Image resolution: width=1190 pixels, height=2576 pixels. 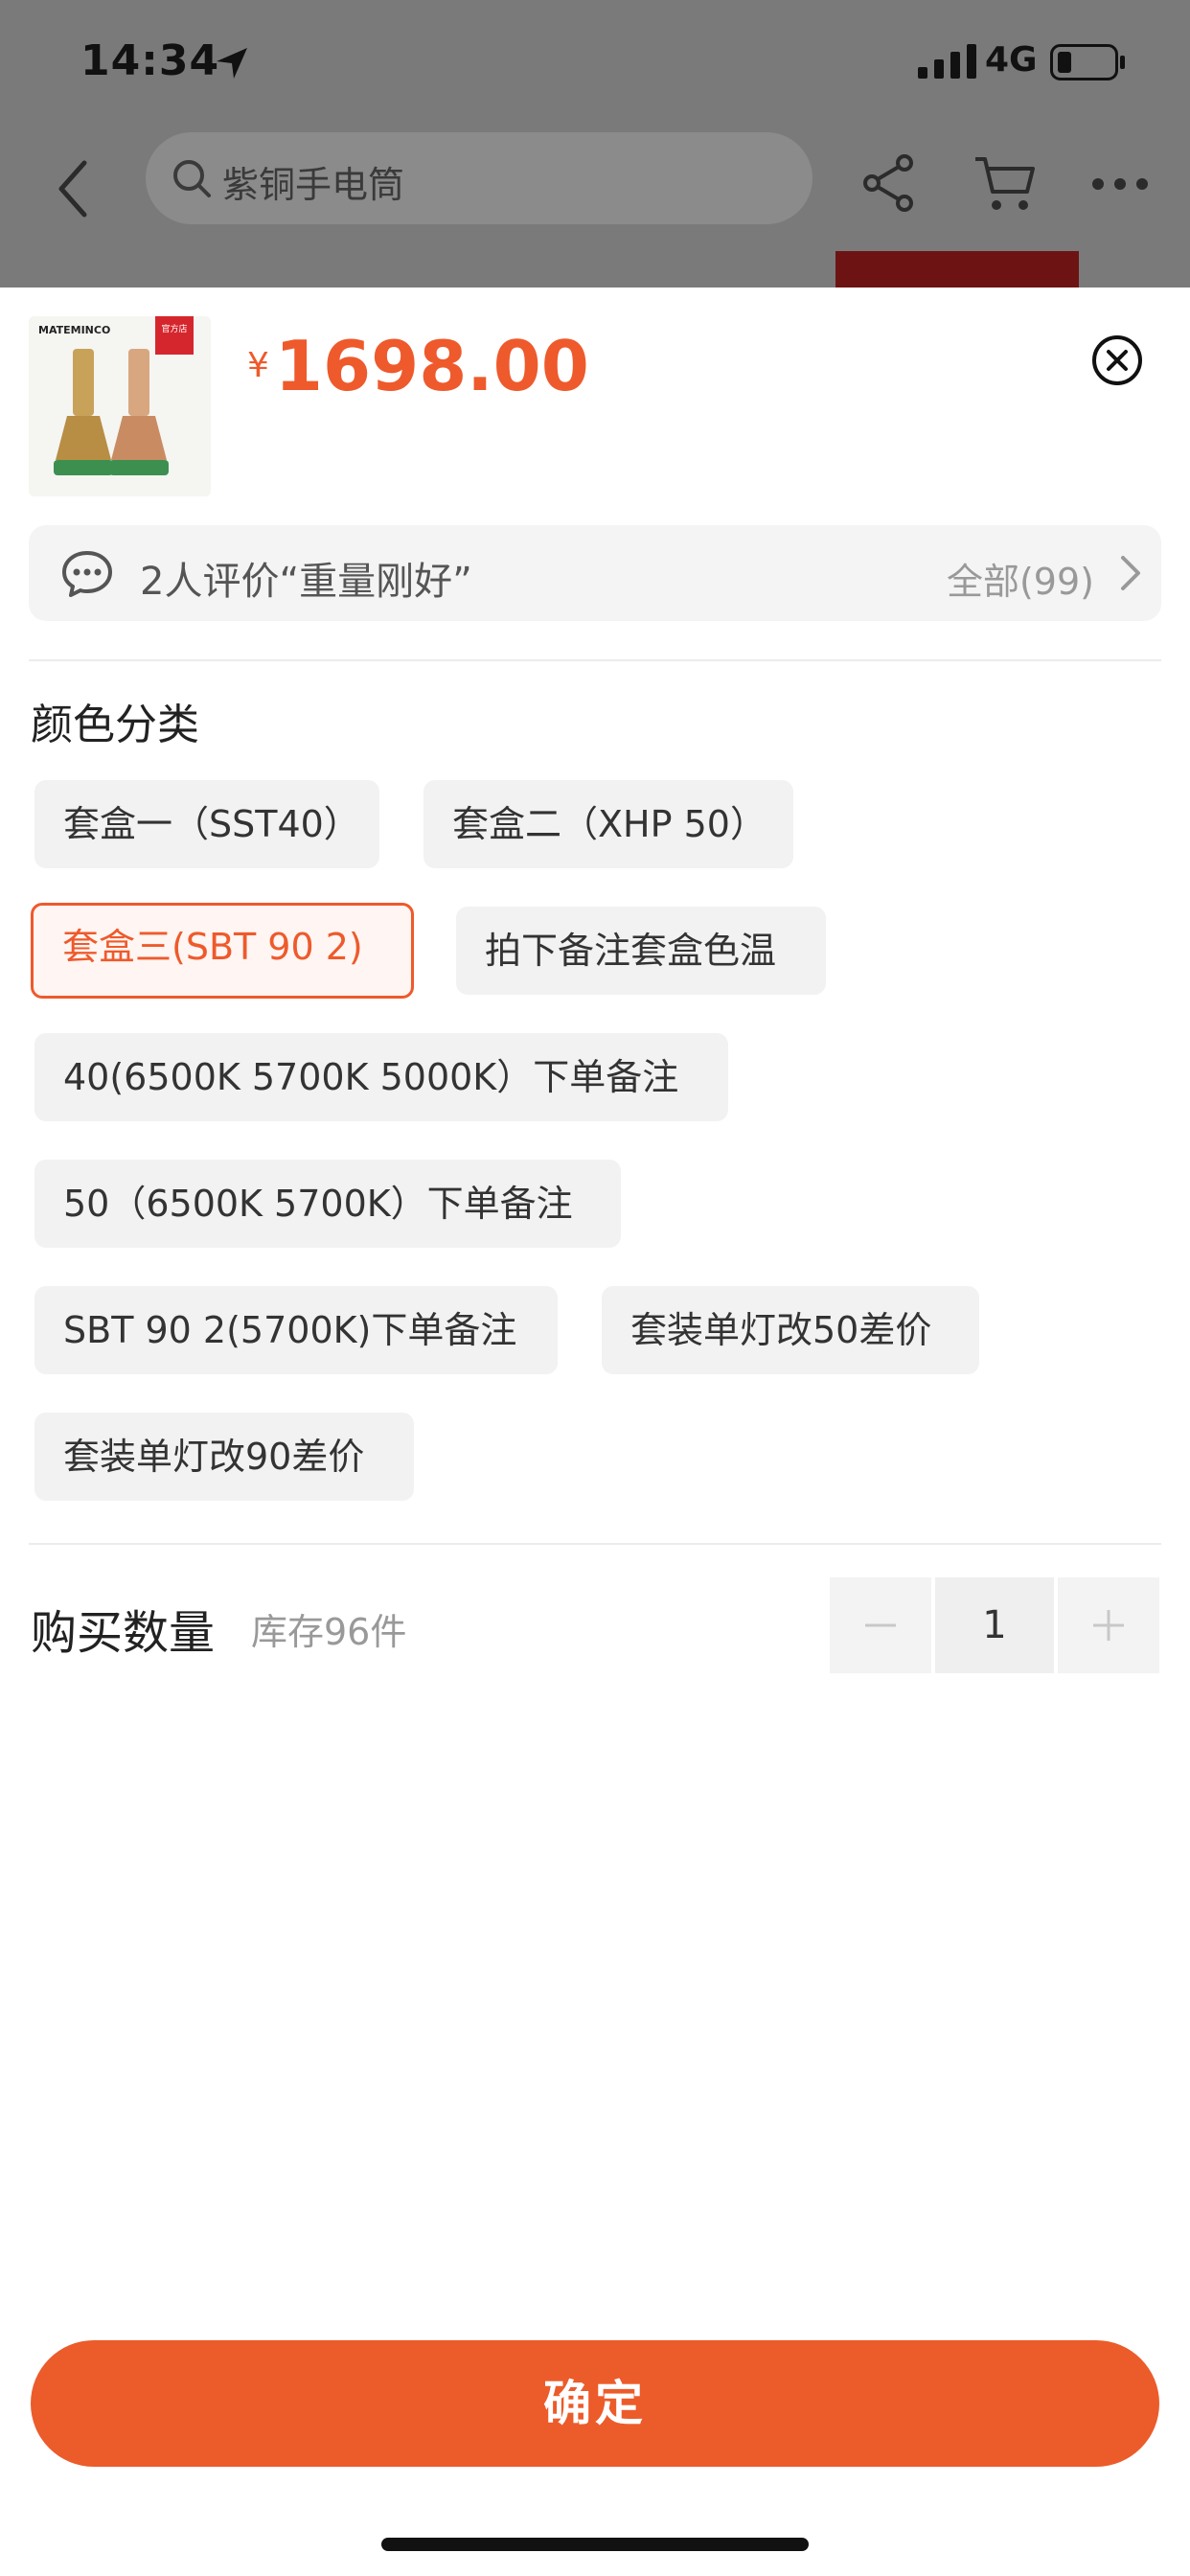 What do you see at coordinates (381, 1077) in the screenshot?
I see `sku-option: 40(6500K 5700K 5000K）下单备注` at bounding box center [381, 1077].